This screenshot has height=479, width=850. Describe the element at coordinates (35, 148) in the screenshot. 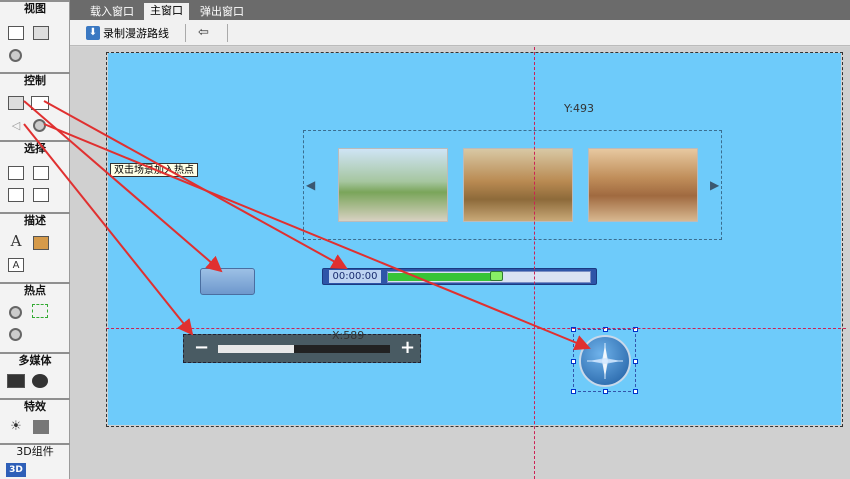

I see `section-title-select: 选择` at that location.